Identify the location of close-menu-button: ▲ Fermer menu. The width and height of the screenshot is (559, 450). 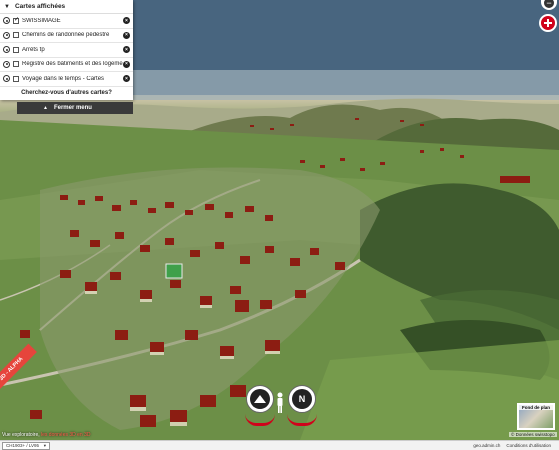
(75, 108).